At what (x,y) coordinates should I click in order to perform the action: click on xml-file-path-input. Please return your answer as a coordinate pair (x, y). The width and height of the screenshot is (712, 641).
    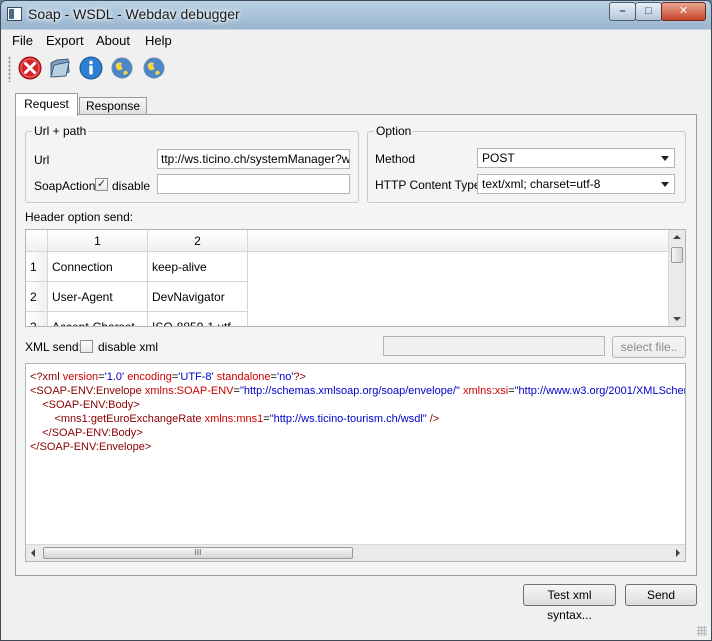
    Looking at the image, I should click on (494, 346).